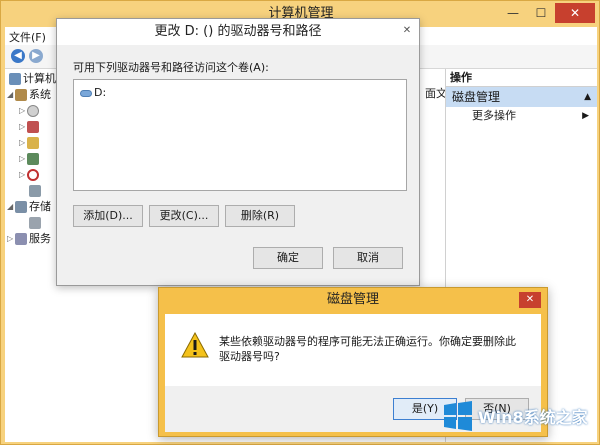  What do you see at coordinates (260, 216) in the screenshot?
I see `remove-button: 删除(R)` at bounding box center [260, 216].